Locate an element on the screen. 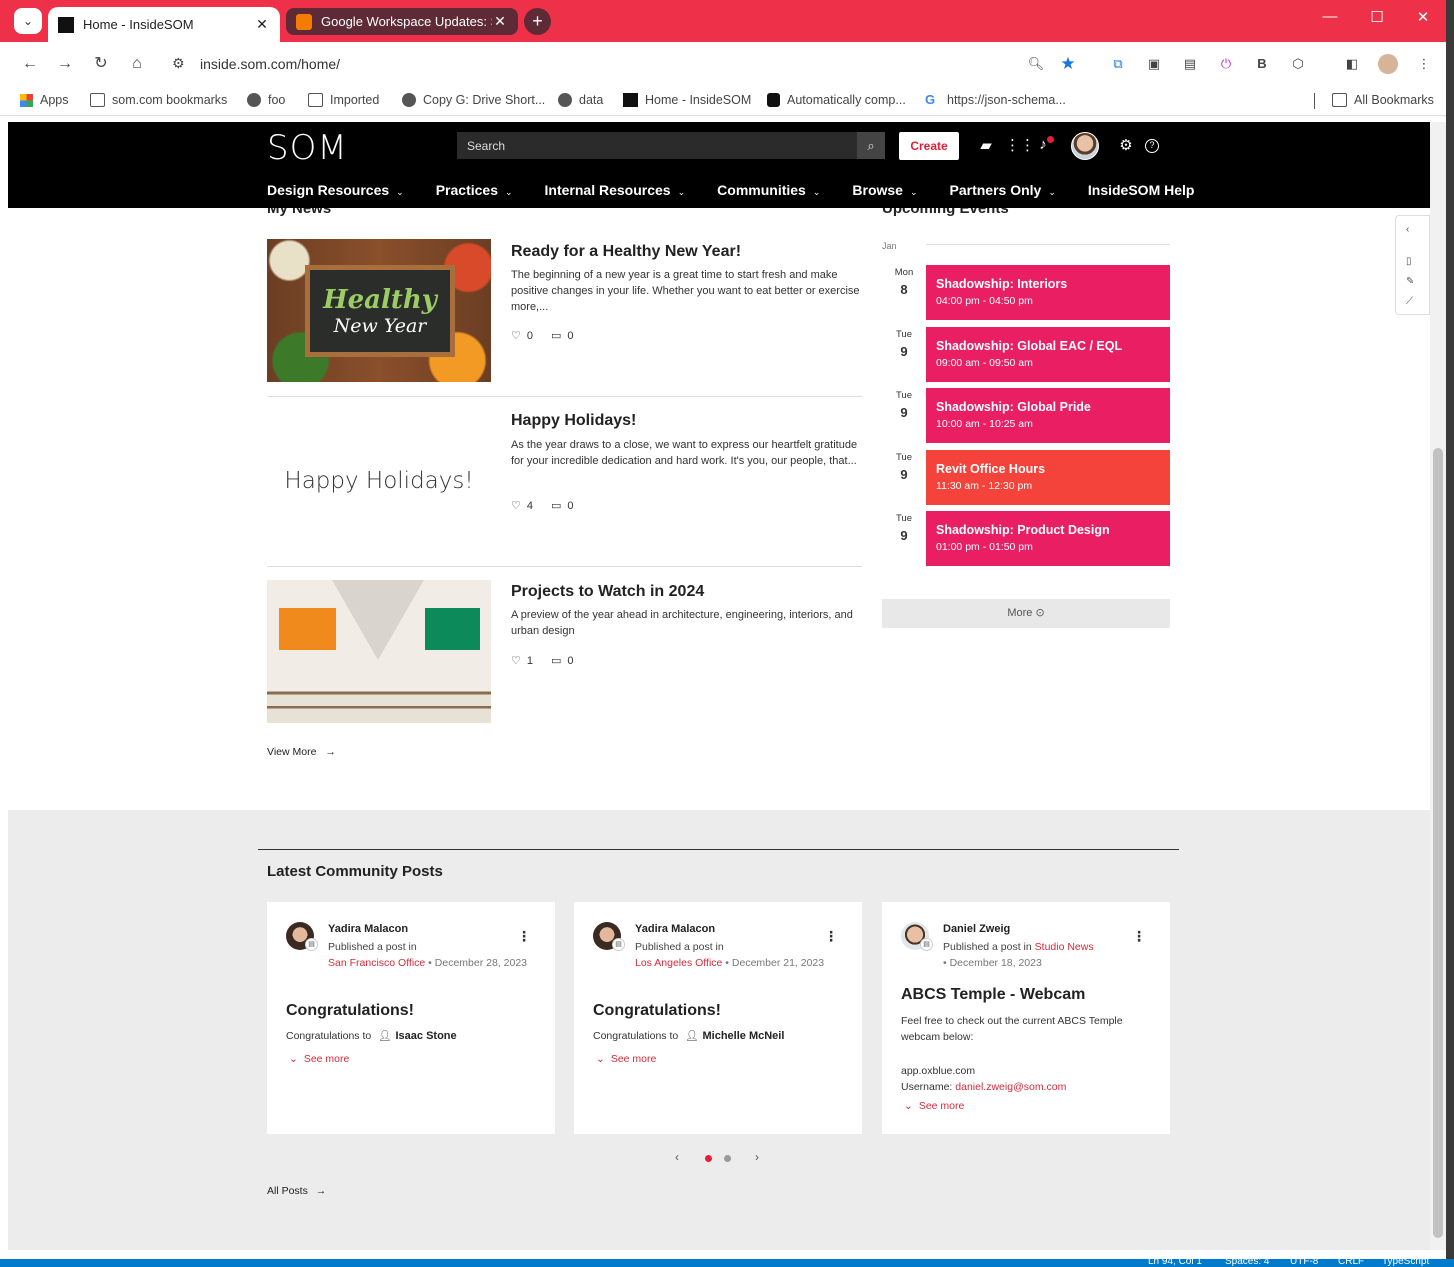  extension-tabs-icon: ▤ is located at coordinates (1190, 64).